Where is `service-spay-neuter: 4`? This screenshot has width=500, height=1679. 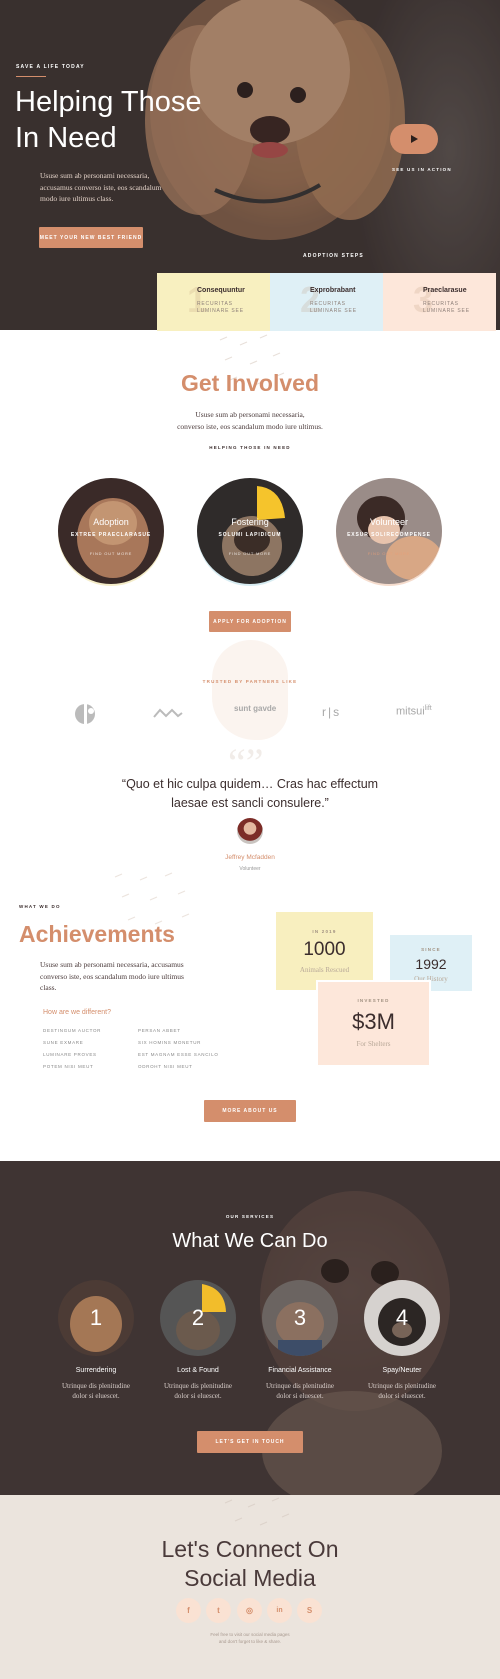 service-spay-neuter: 4 is located at coordinates (402, 1318).